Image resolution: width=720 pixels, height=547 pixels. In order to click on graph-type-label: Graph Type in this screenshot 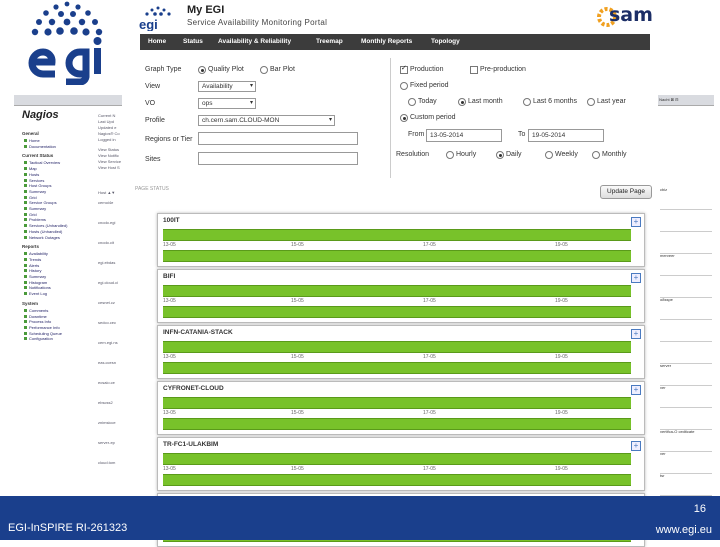, I will do `click(163, 69)`.